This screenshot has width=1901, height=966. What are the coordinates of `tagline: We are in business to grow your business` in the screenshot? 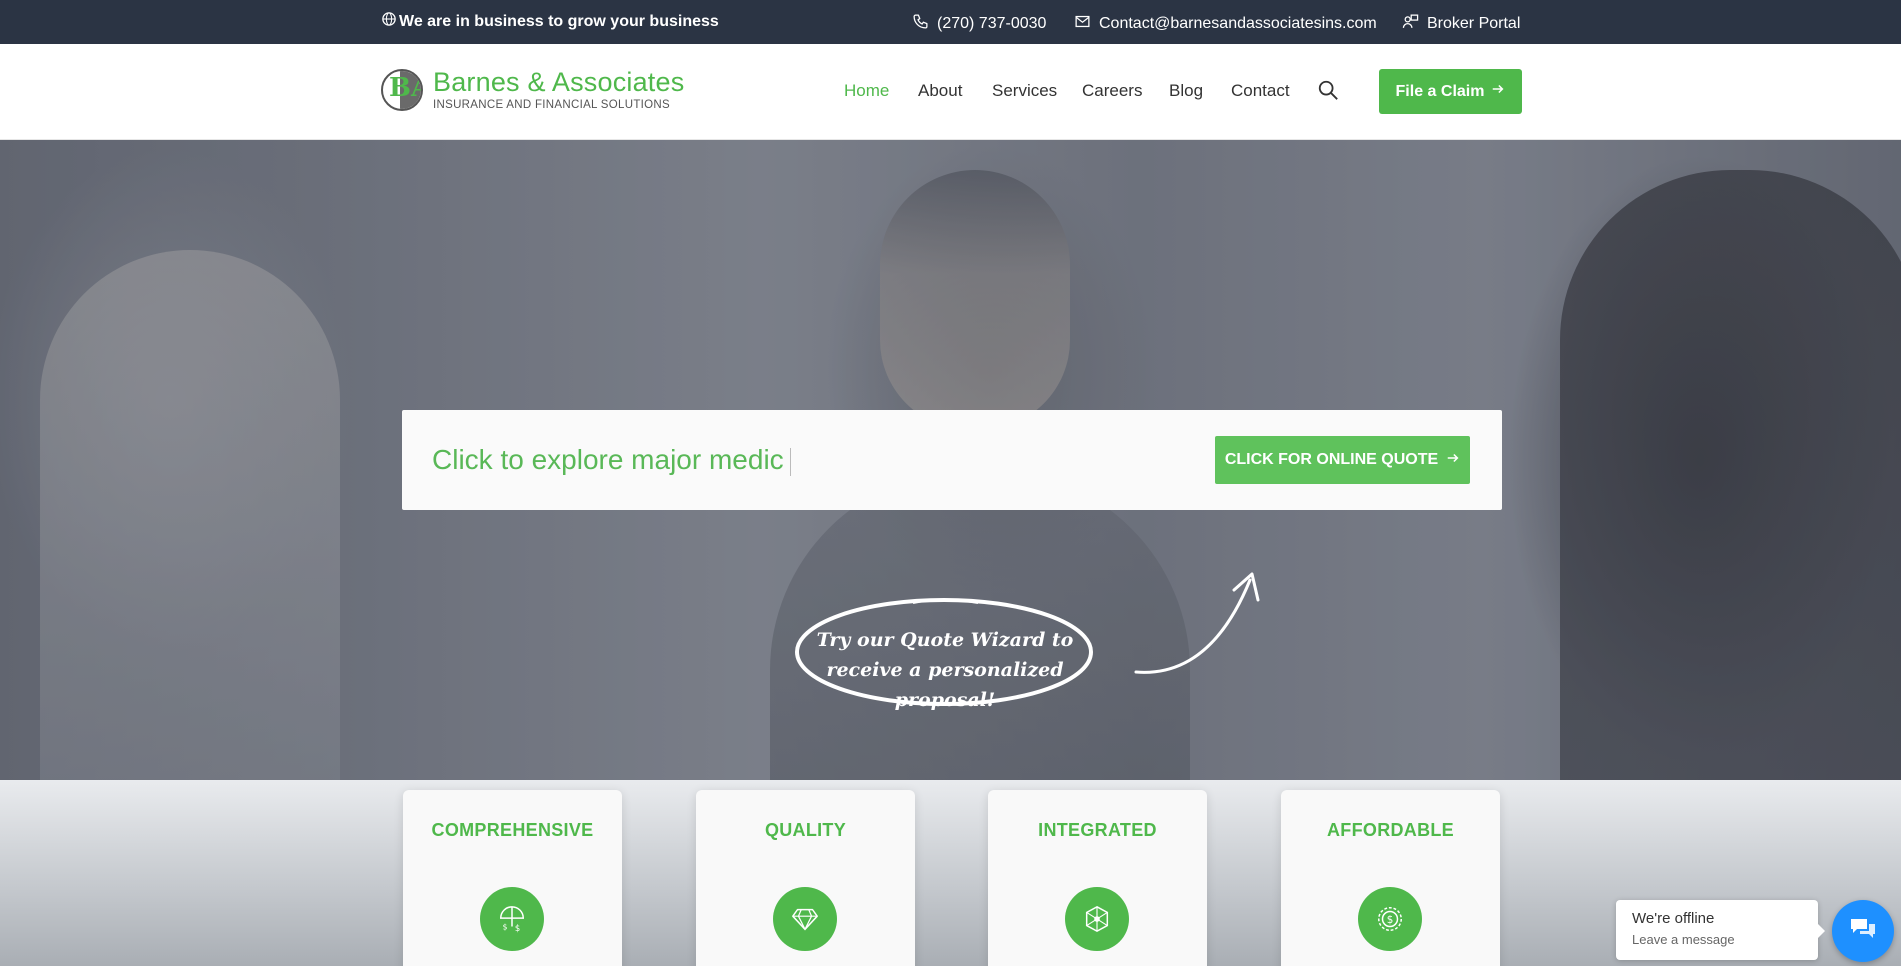 It's located at (550, 21).